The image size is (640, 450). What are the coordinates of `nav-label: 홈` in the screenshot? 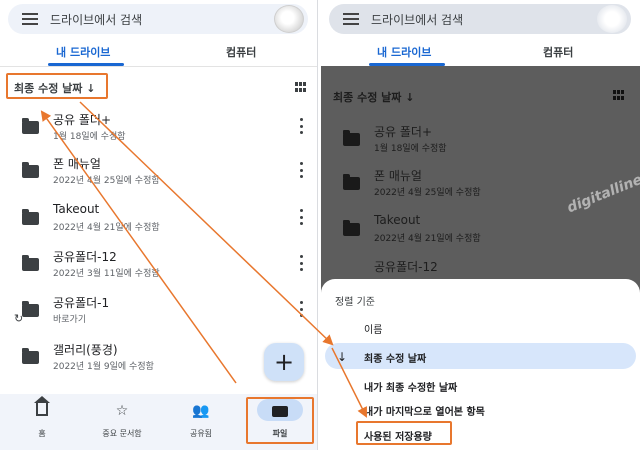 It's located at (42, 433).